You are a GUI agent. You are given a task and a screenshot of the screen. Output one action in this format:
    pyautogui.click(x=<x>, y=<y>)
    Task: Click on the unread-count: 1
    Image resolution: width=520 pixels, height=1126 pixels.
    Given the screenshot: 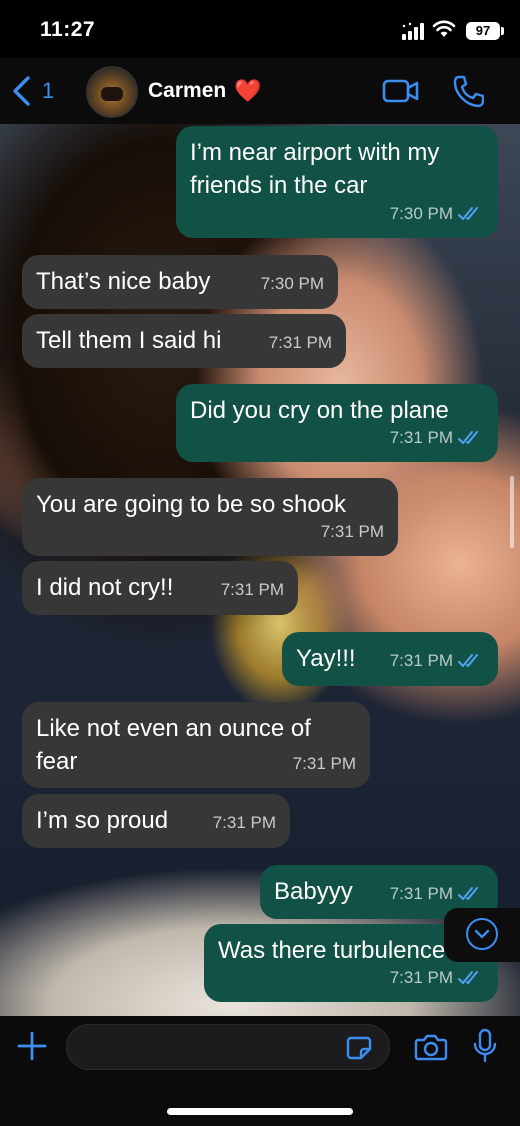 What is the action you would take?
    pyautogui.click(x=48, y=90)
    